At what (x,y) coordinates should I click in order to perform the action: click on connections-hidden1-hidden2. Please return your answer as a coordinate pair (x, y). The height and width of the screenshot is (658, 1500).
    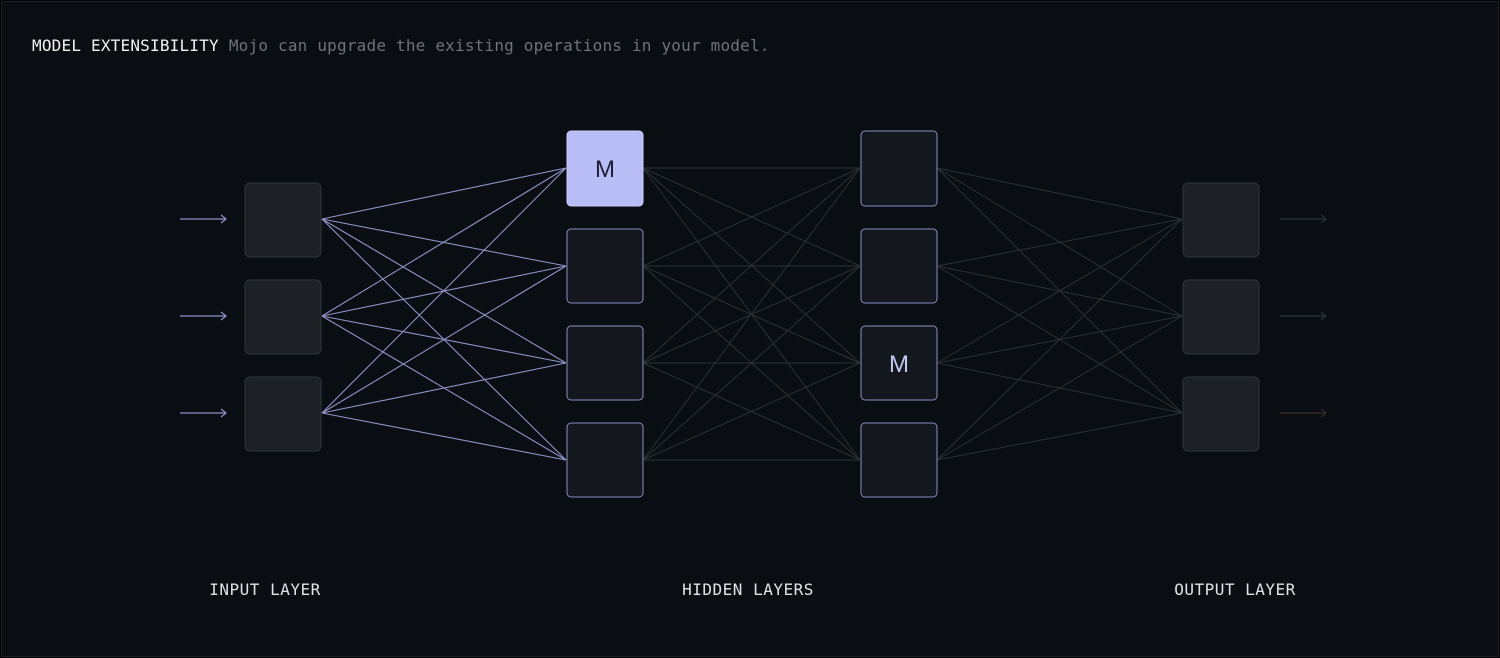
    Looking at the image, I should click on (751, 314).